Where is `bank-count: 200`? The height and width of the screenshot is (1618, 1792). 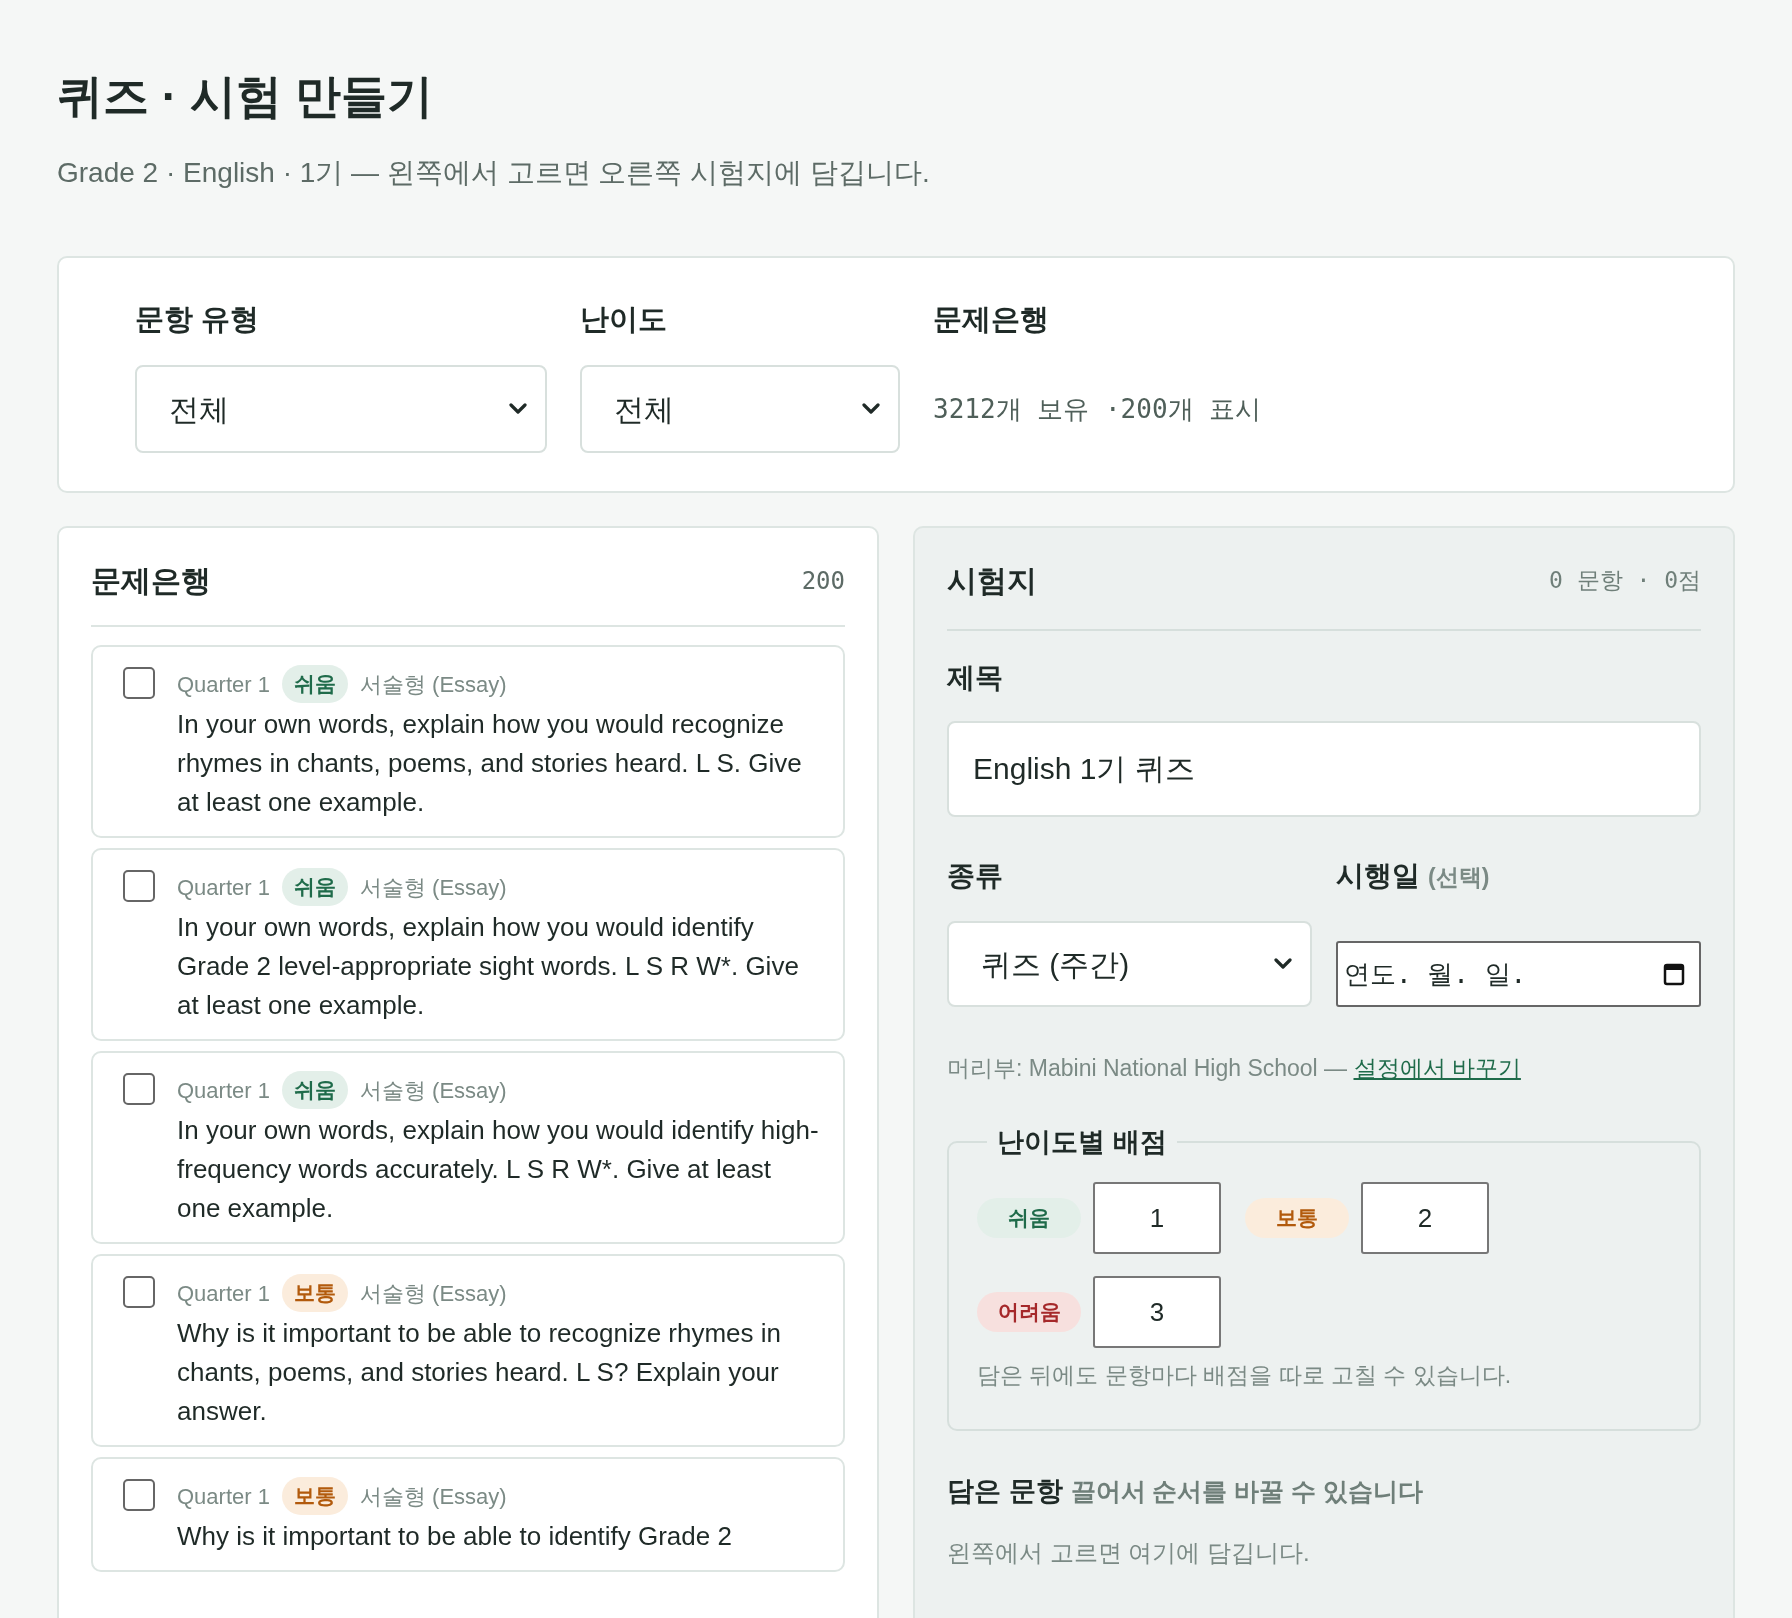 bank-count: 200 is located at coordinates (823, 581).